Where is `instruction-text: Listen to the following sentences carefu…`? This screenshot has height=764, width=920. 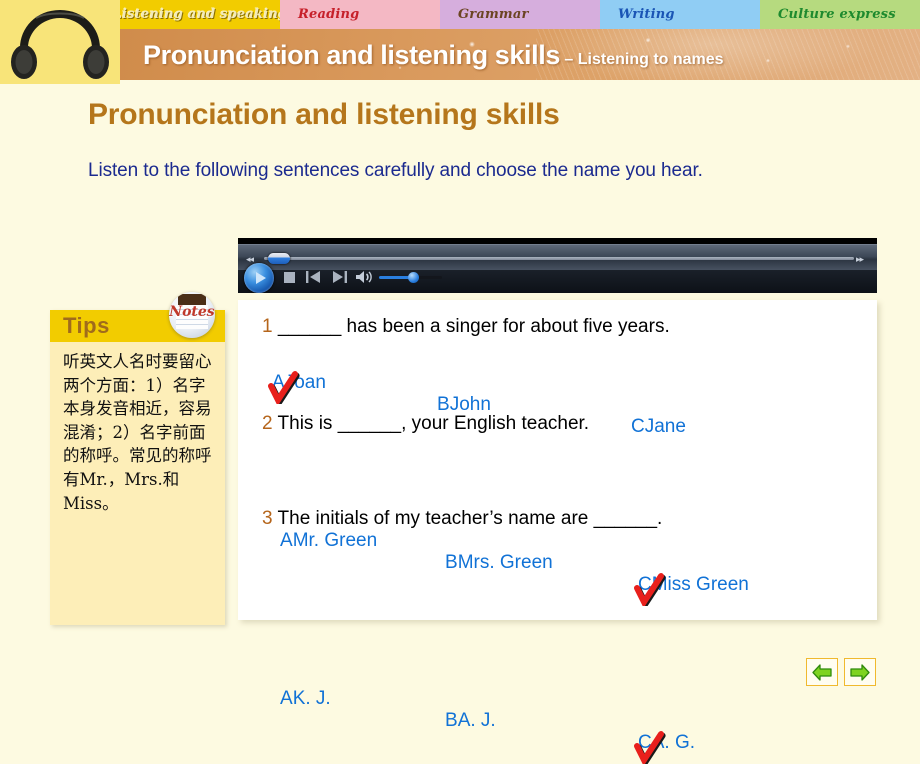 instruction-text: Listen to the following sentences carefu… is located at coordinates (395, 170).